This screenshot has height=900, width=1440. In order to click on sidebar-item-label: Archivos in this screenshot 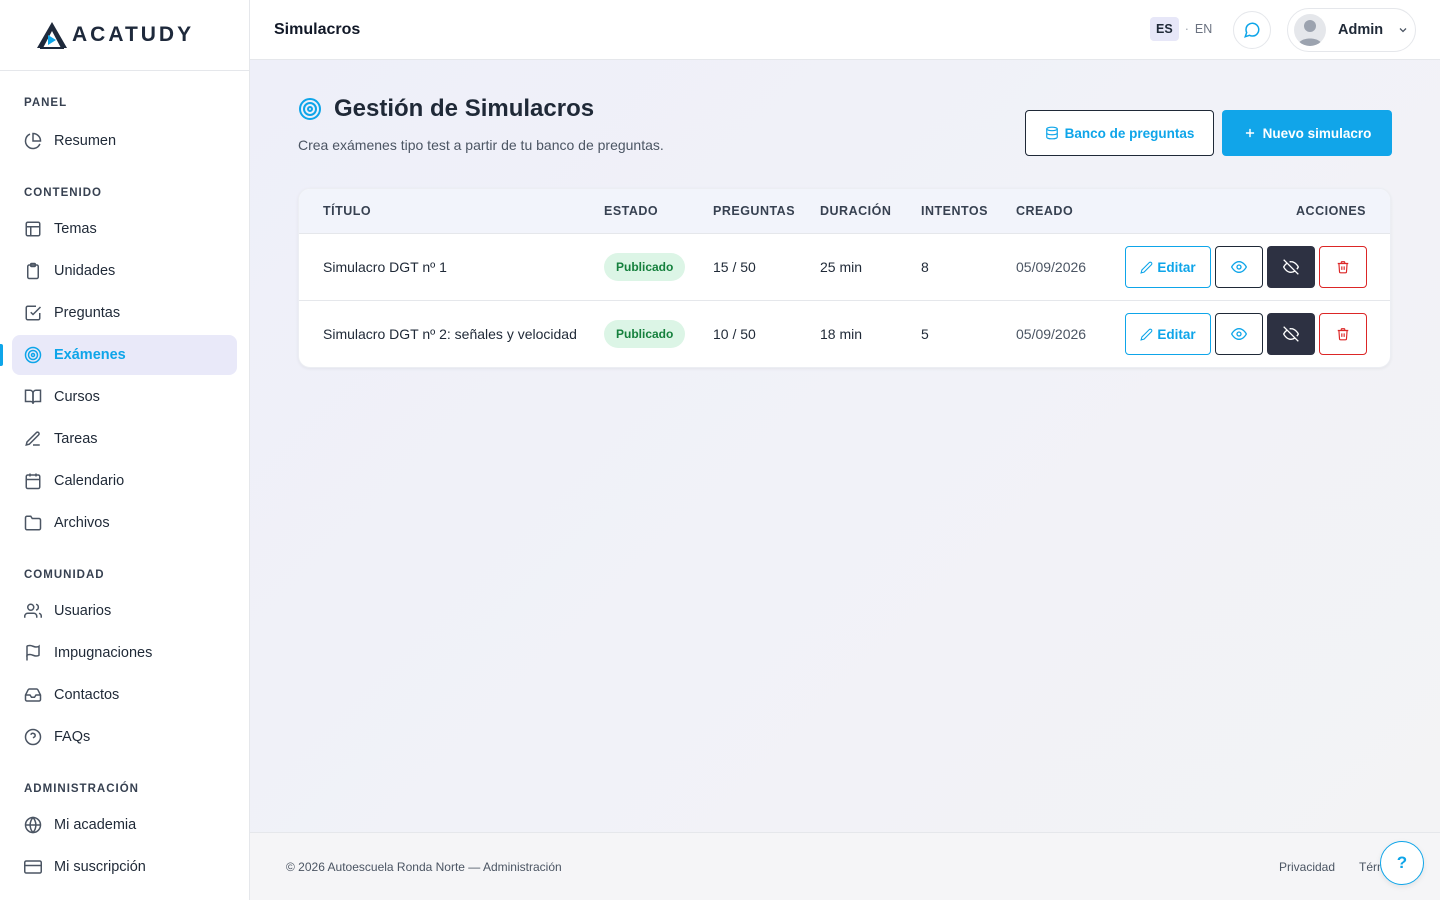, I will do `click(82, 523)`.